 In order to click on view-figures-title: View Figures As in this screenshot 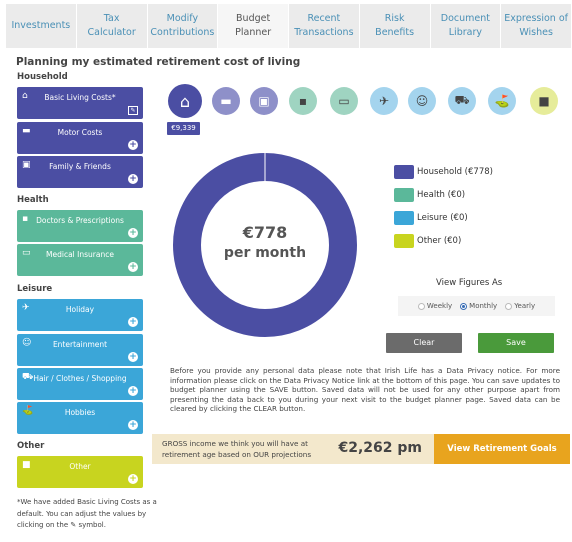, I will do `click(469, 283)`.